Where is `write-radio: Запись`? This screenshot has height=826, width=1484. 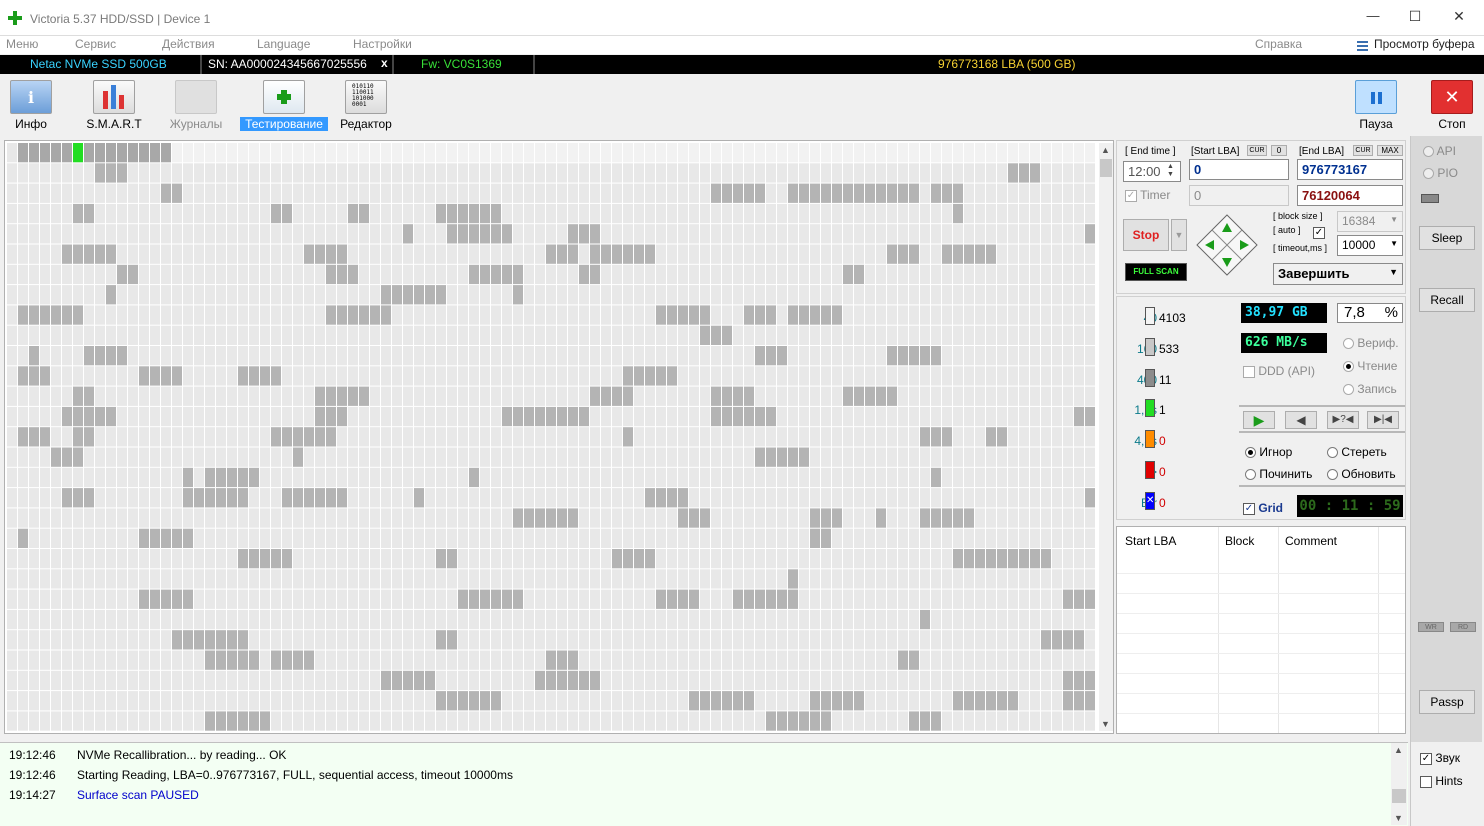 write-radio: Запись is located at coordinates (1370, 389).